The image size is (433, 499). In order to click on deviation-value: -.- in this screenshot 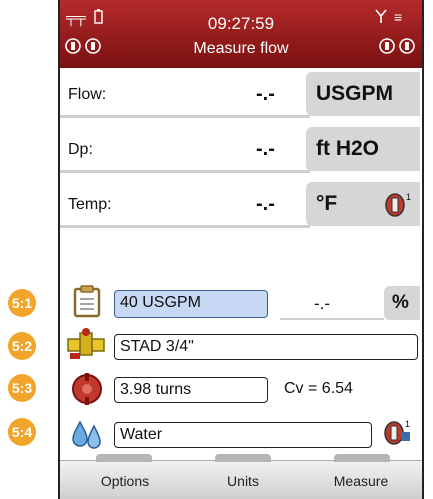, I will do `click(322, 303)`.